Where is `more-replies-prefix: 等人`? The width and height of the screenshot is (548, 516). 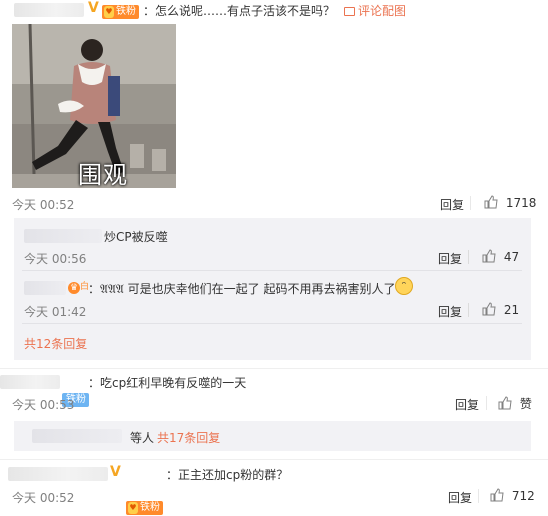 more-replies-prefix: 等人 is located at coordinates (142, 438).